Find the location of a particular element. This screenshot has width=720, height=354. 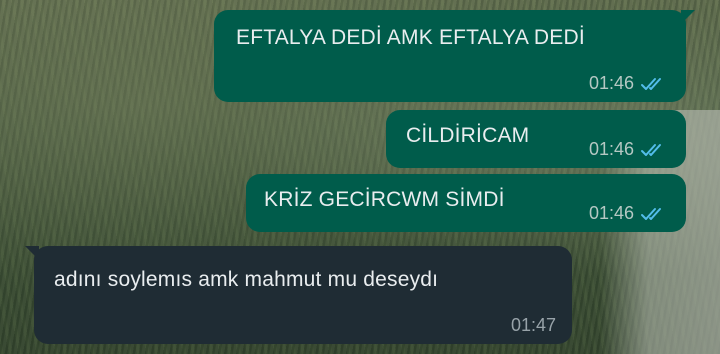

message-text: CİLDİRİCAM is located at coordinates (468, 135).